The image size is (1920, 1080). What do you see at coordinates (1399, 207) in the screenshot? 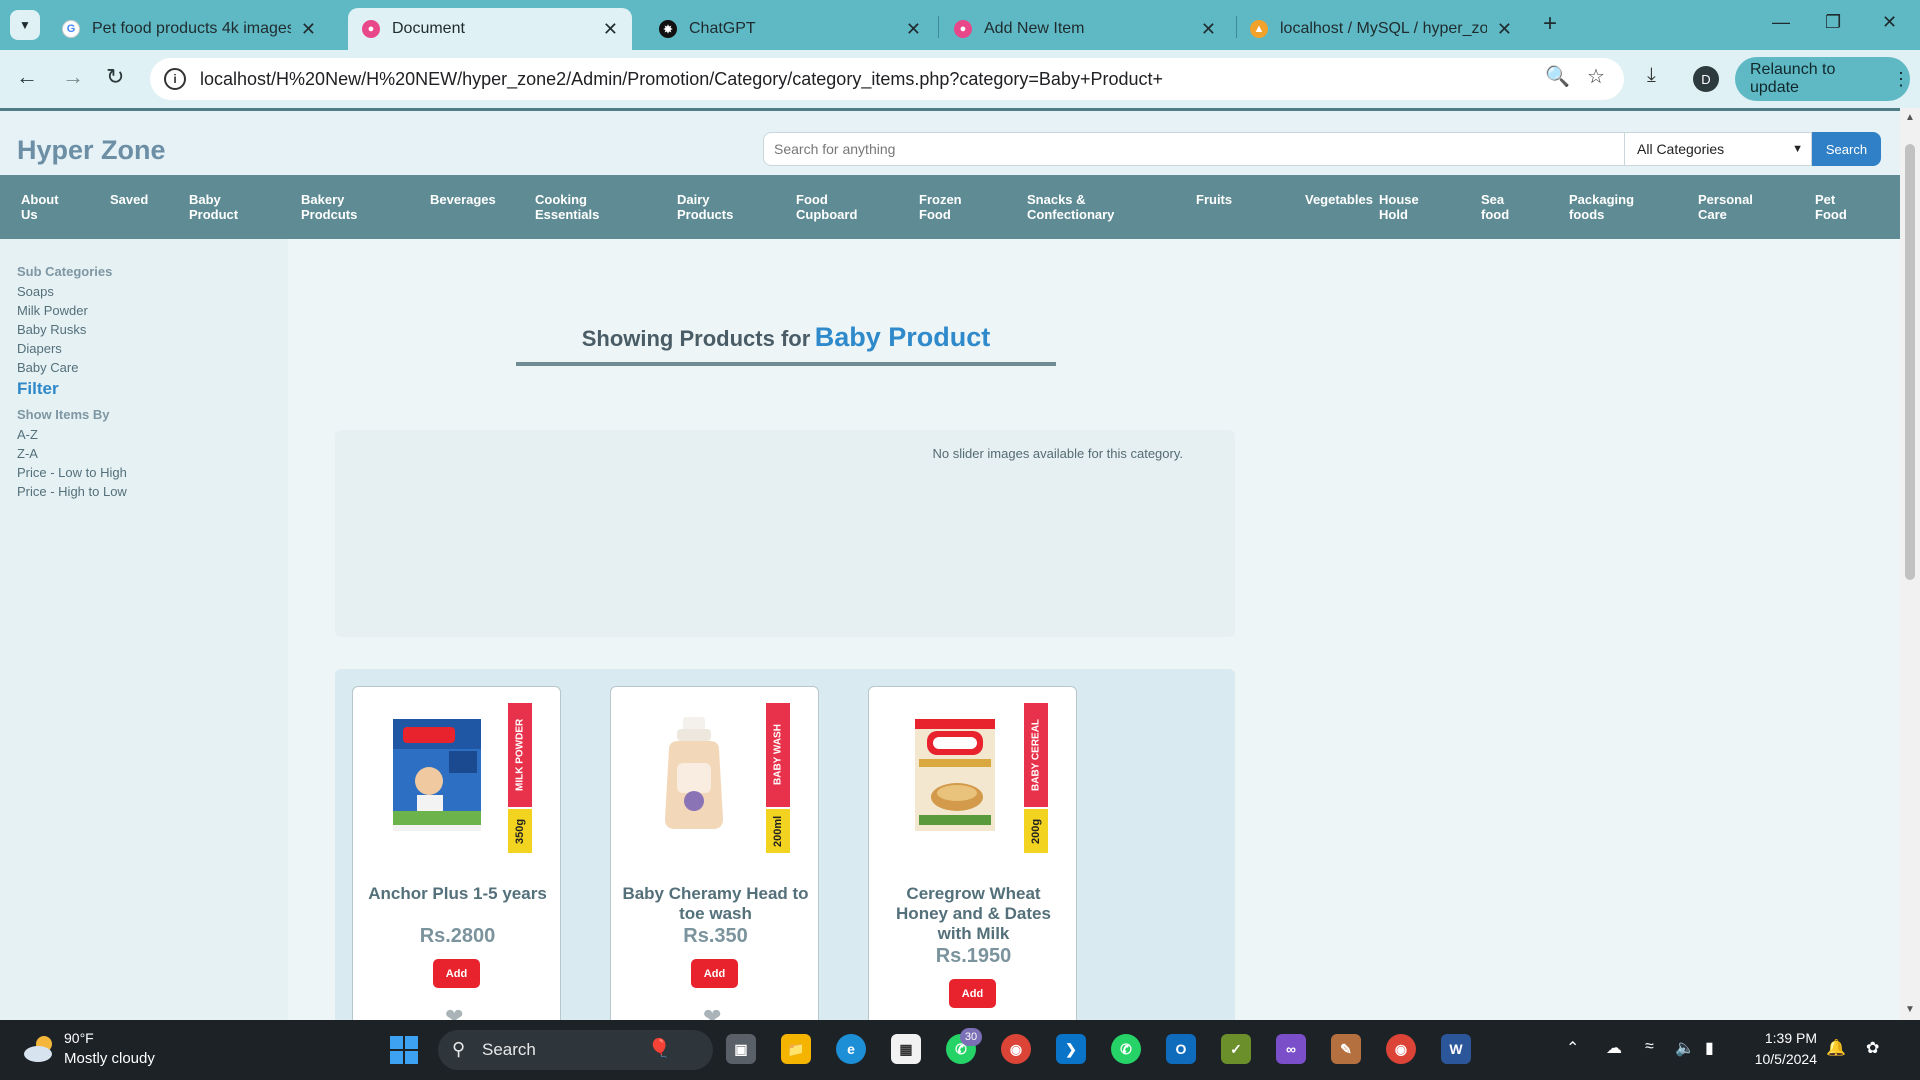
I see `nav-house-hold: House Hold` at bounding box center [1399, 207].